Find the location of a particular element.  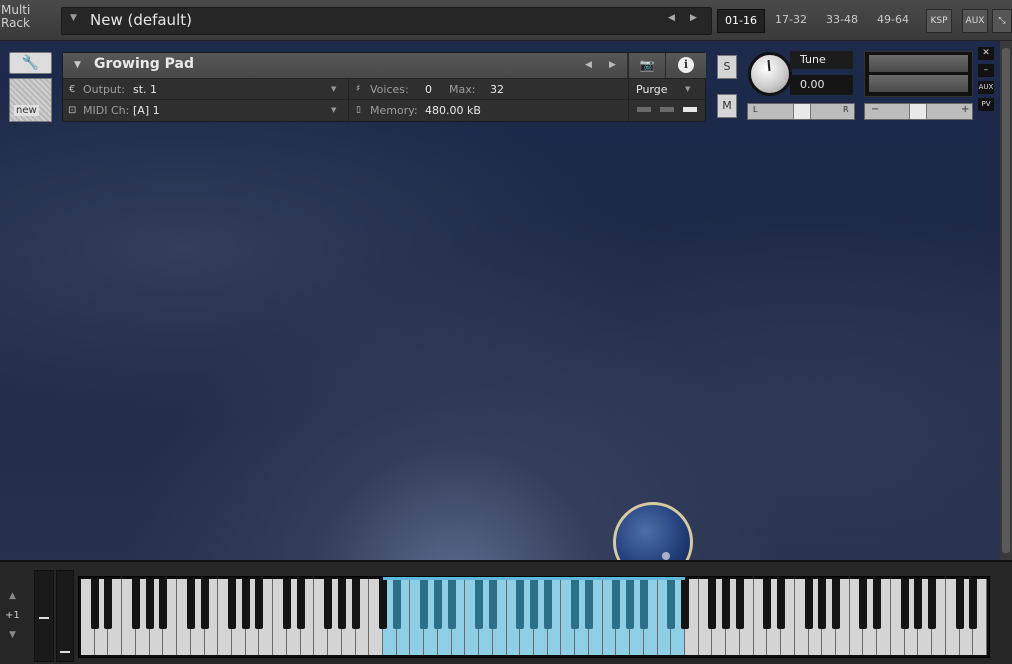

minimize-icon: – is located at coordinates (986, 70).